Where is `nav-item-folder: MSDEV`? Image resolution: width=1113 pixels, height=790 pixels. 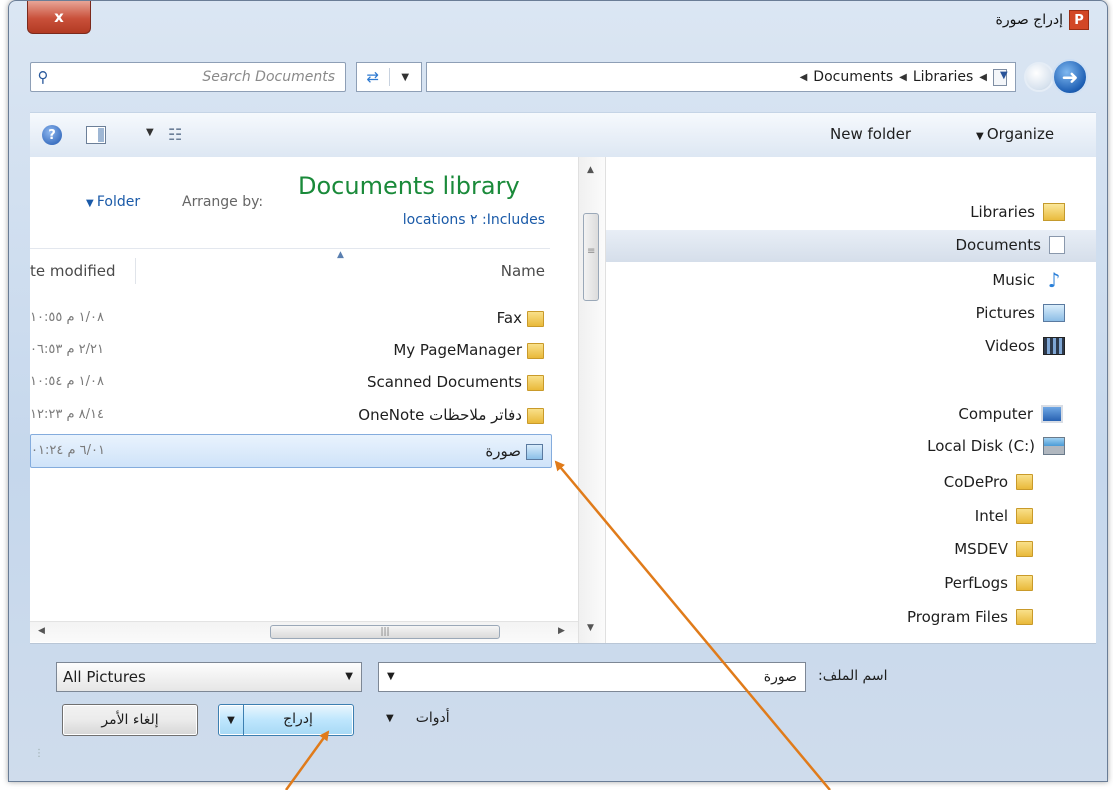
nav-item-folder: MSDEV is located at coordinates (993, 549).